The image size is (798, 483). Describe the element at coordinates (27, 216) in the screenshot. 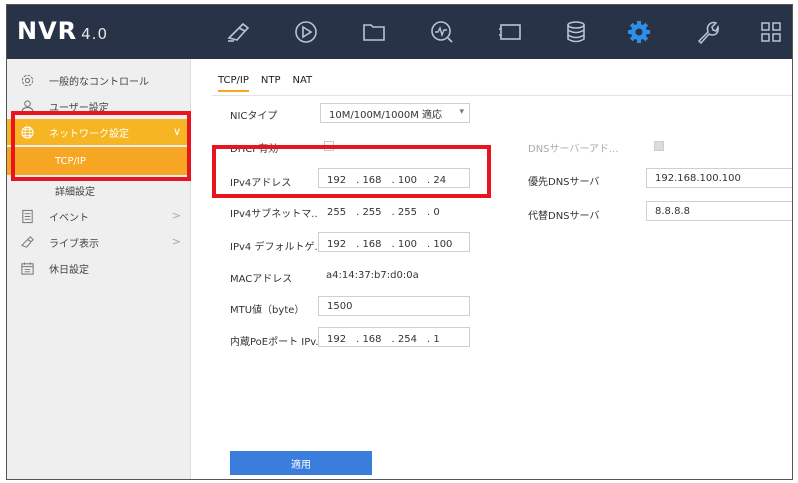

I see `event-list-icon` at that location.